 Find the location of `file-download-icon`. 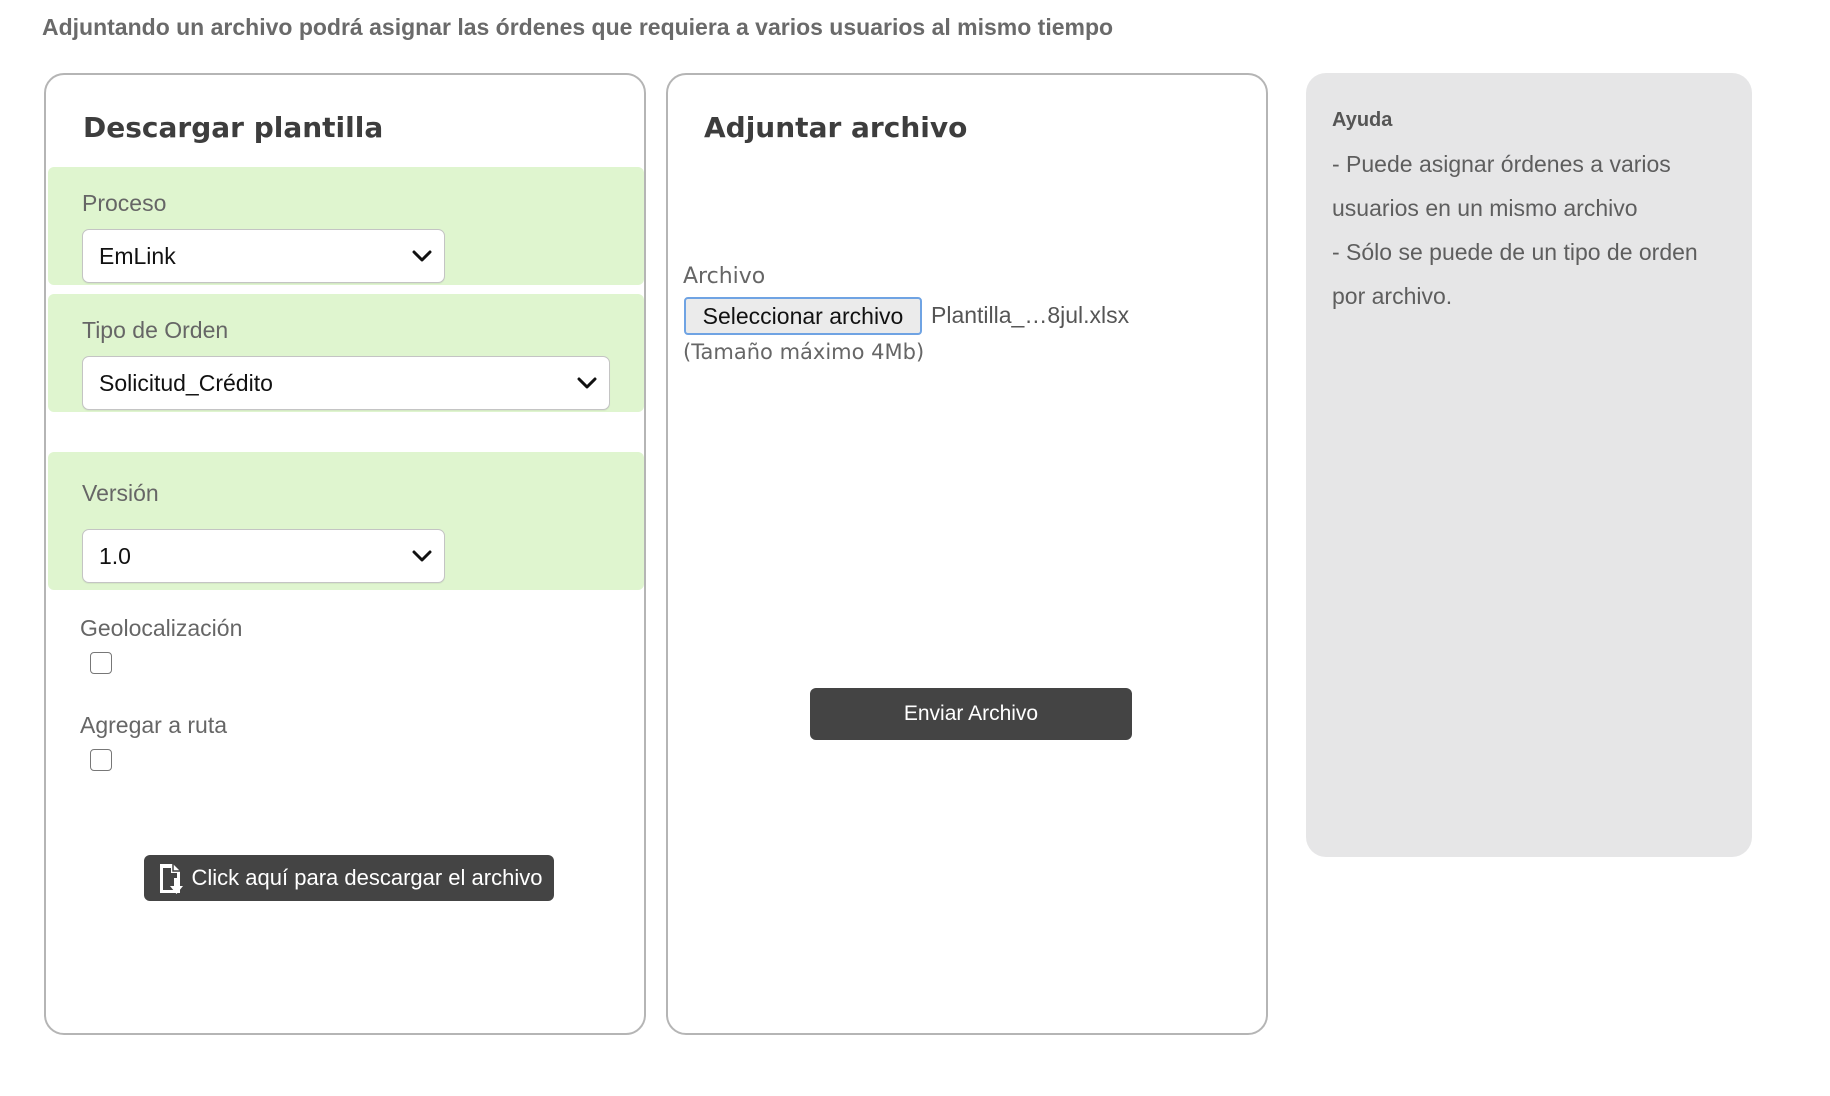

file-download-icon is located at coordinates (171, 879).